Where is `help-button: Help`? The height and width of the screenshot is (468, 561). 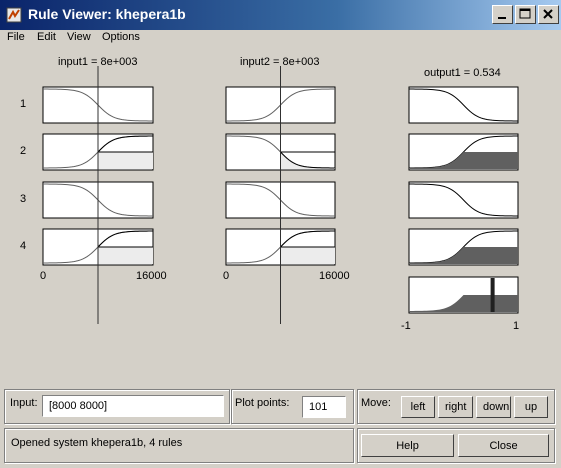
help-button: Help is located at coordinates (407, 445).